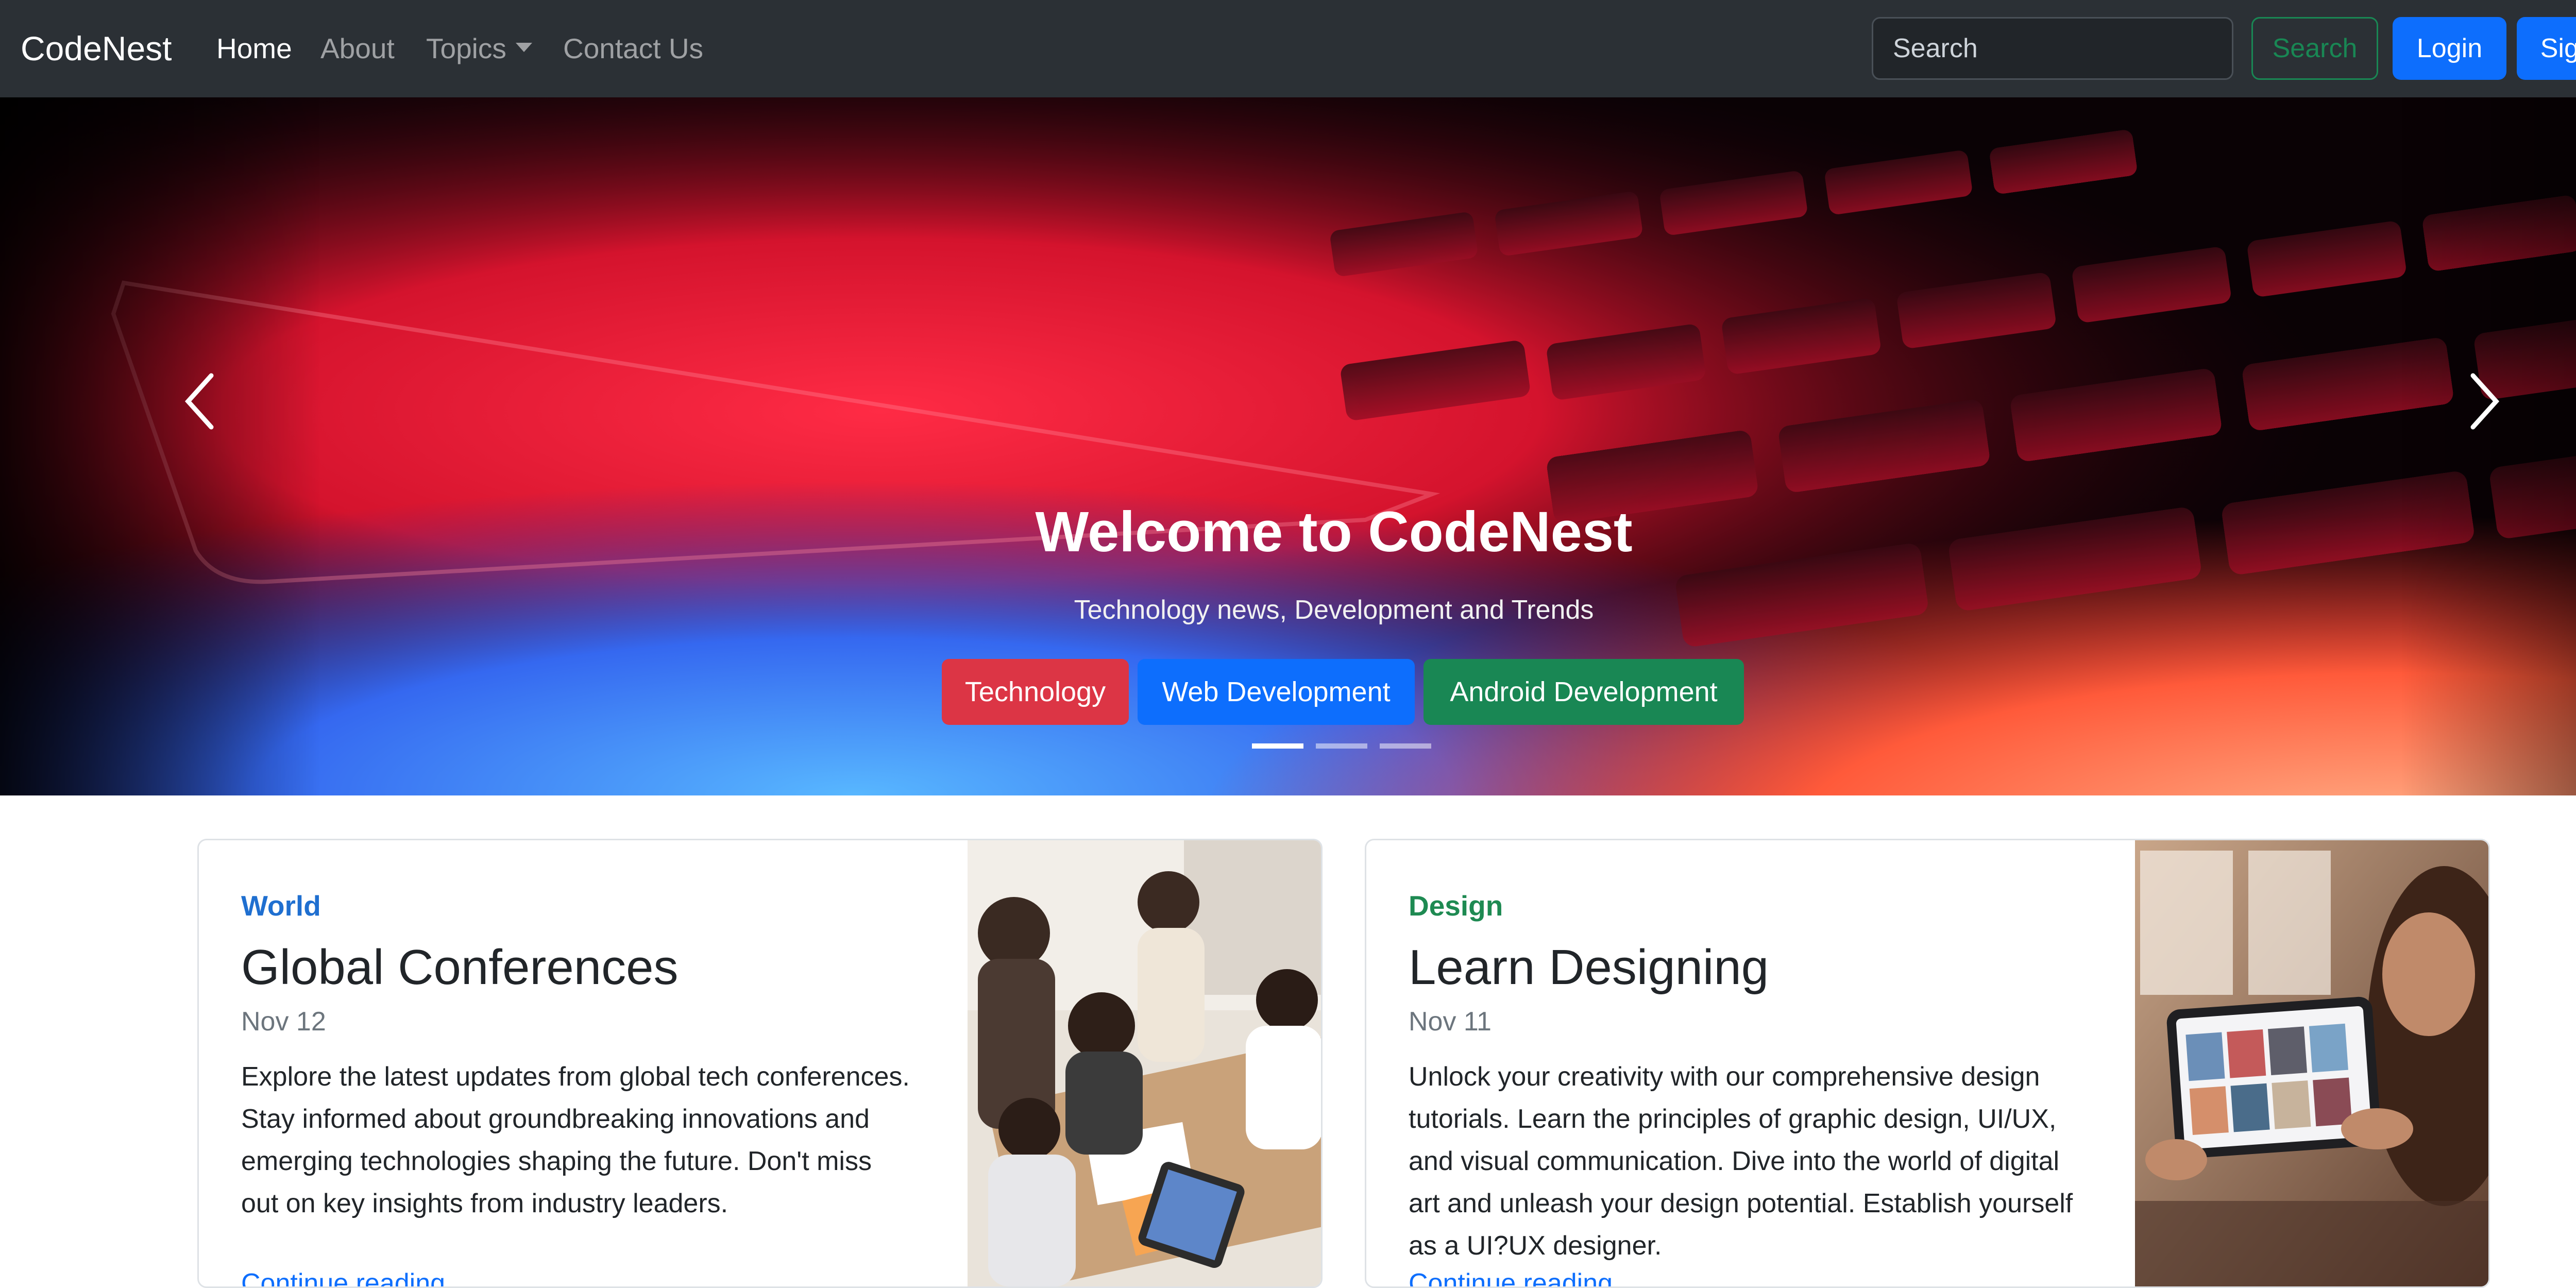  What do you see at coordinates (1583, 692) in the screenshot?
I see `android-development-button: Android Development` at bounding box center [1583, 692].